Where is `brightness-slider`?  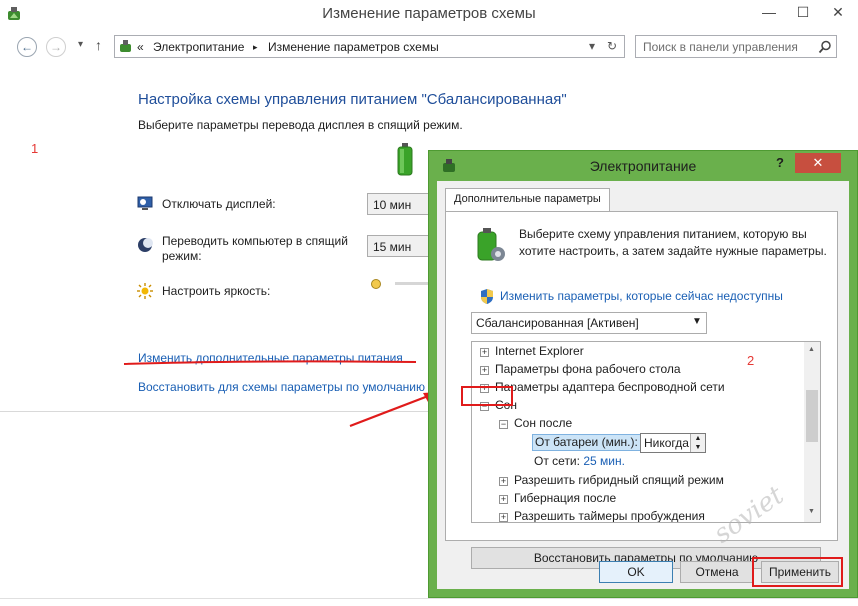 brightness-slider is located at coordinates (399, 284).